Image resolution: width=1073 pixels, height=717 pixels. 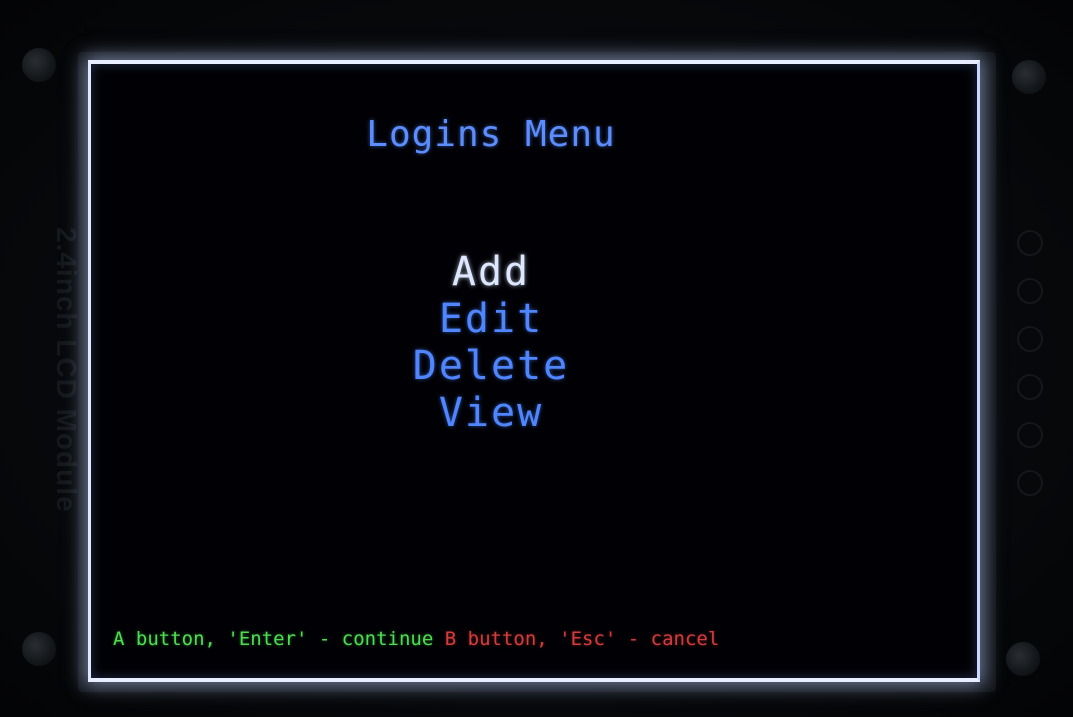 I want to click on menu-item-delete: Delete, so click(x=491, y=366).